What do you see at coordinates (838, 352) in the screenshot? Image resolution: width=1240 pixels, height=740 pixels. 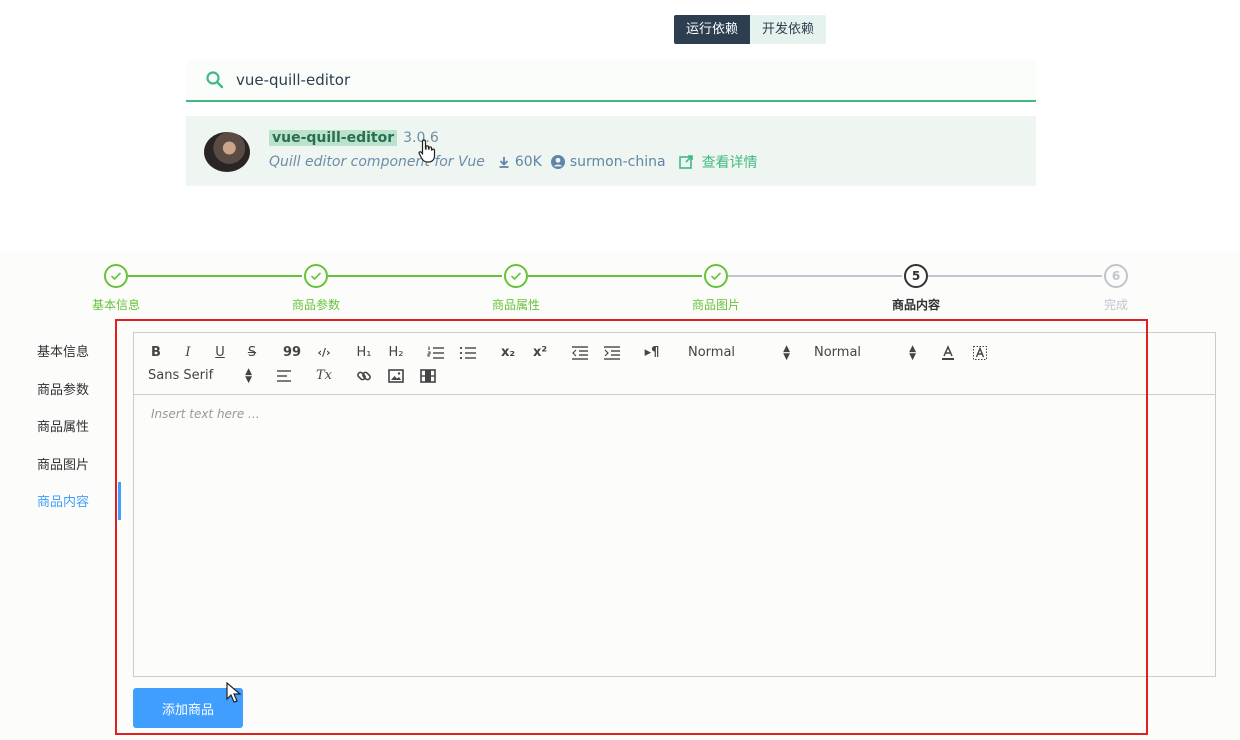 I see `header-picker-value: Normal` at bounding box center [838, 352].